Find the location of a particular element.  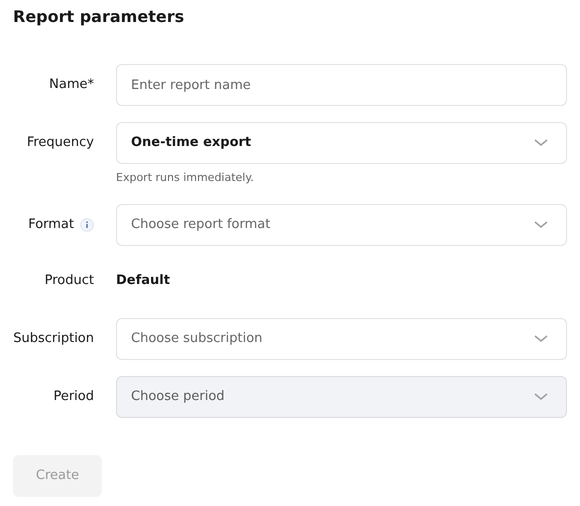

select-field: One-time export is located at coordinates (341, 143).